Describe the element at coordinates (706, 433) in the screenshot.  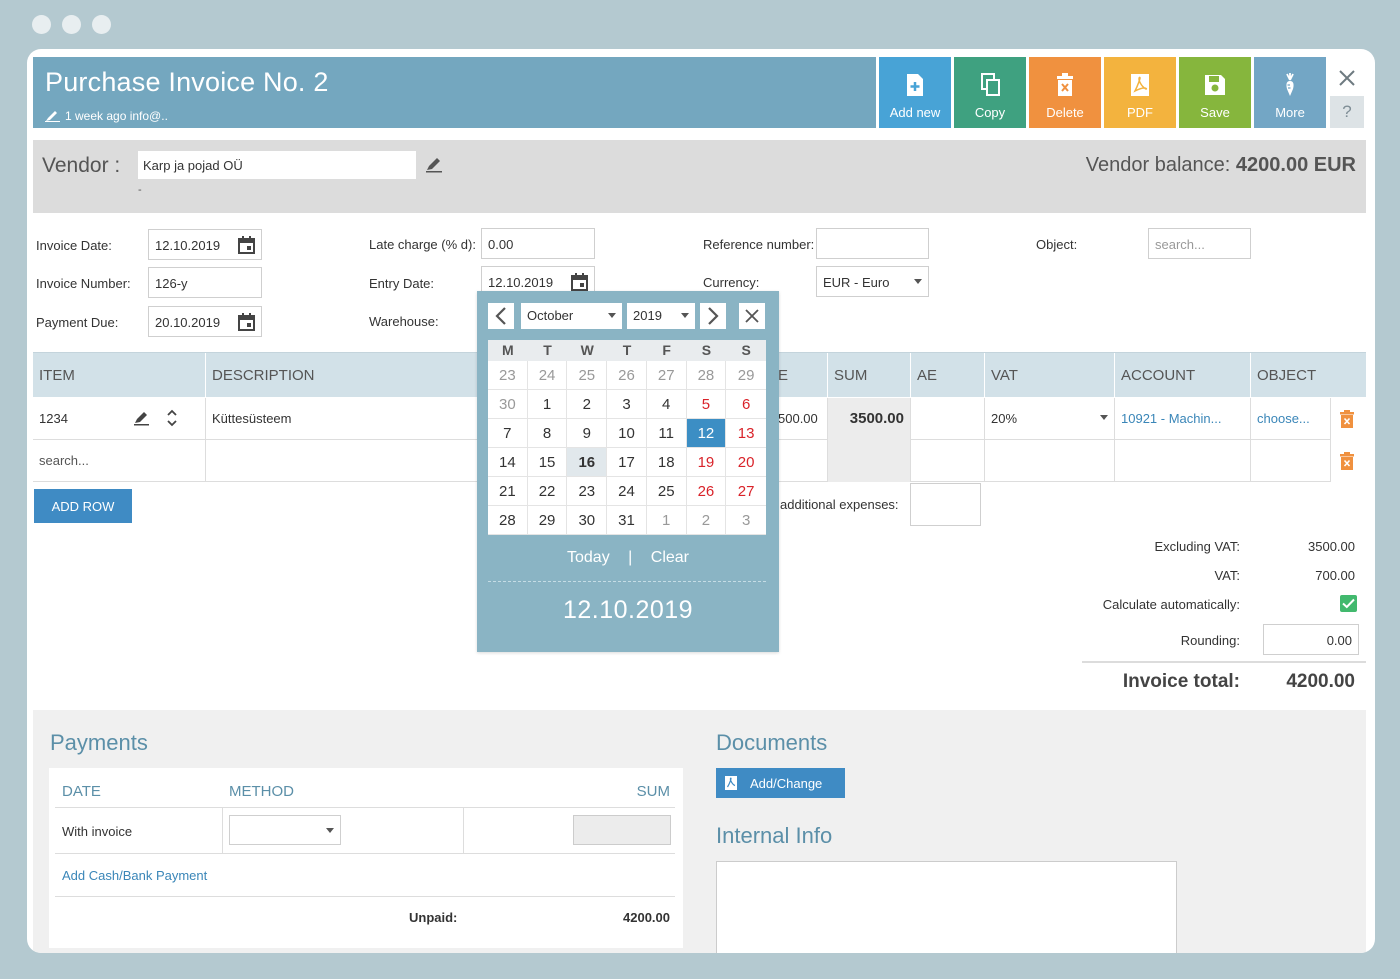
I see `calendar-day-selected: 12` at that location.